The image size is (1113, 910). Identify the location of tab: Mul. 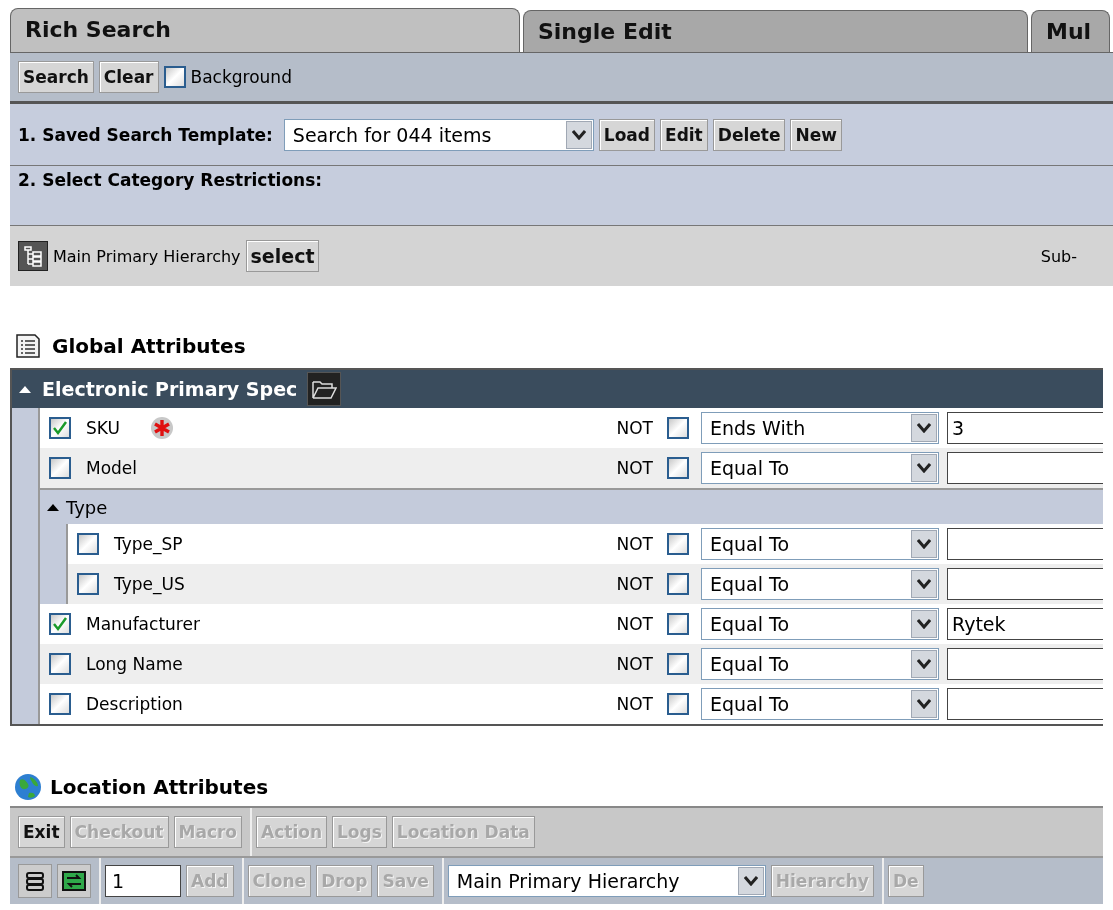
(1070, 31).